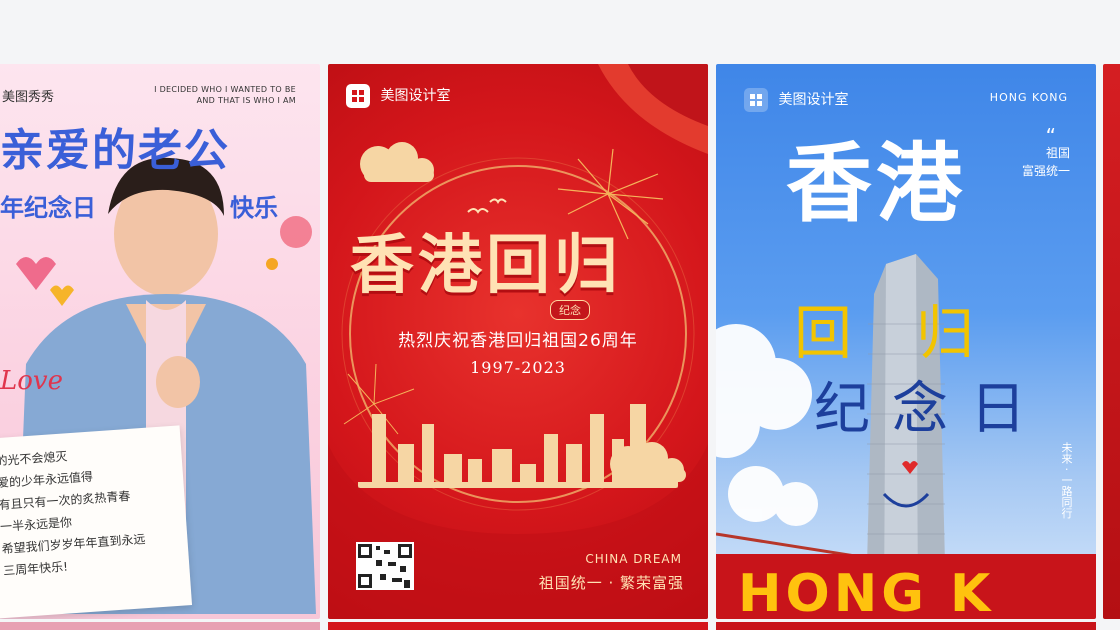 This screenshot has height=630, width=1120. What do you see at coordinates (611, 583) in the screenshot?
I see `card2-slogan: 祖国统一 · 繁荣富强` at bounding box center [611, 583].